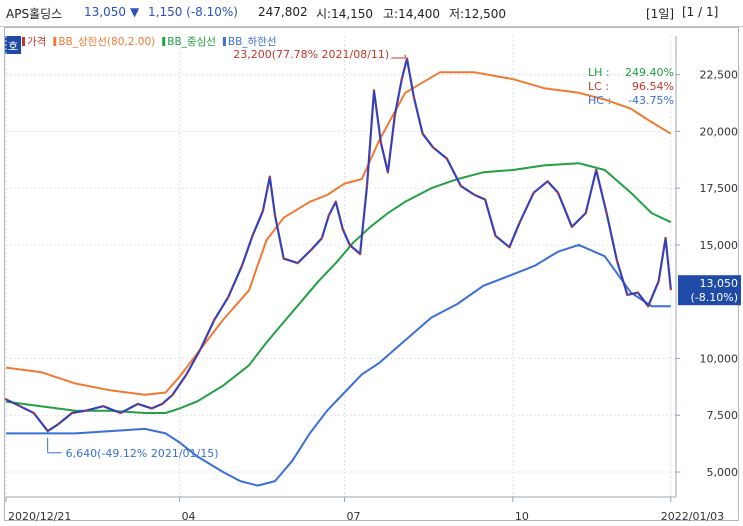 This screenshot has width=743, height=526. I want to click on x-tick-label: 07, so click(353, 516).